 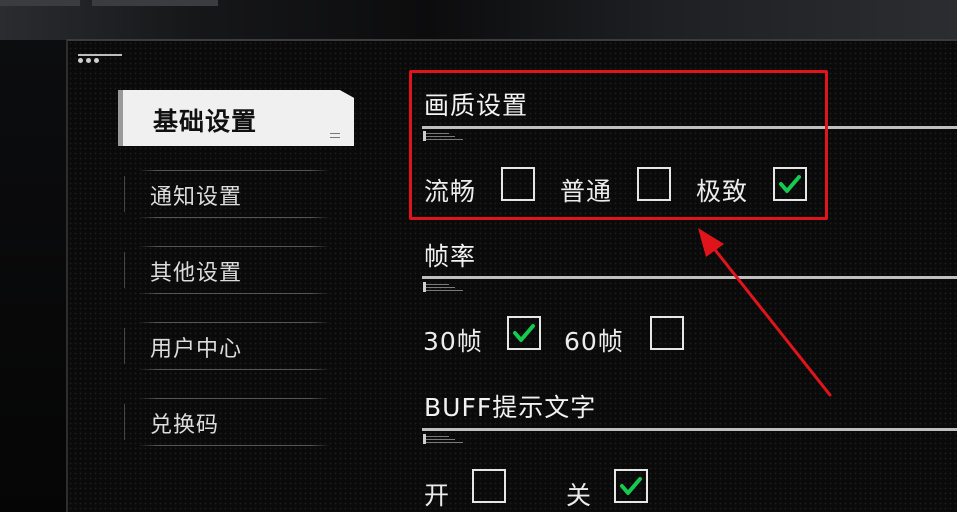 What do you see at coordinates (765, 312) in the screenshot?
I see `arrow-icon` at bounding box center [765, 312].